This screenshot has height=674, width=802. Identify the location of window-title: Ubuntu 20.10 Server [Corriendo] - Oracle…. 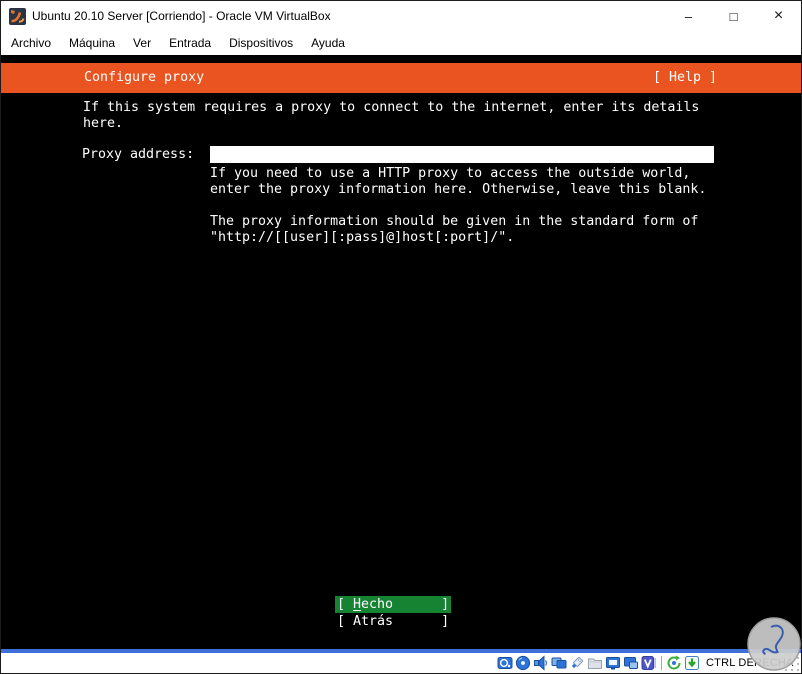
(181, 16).